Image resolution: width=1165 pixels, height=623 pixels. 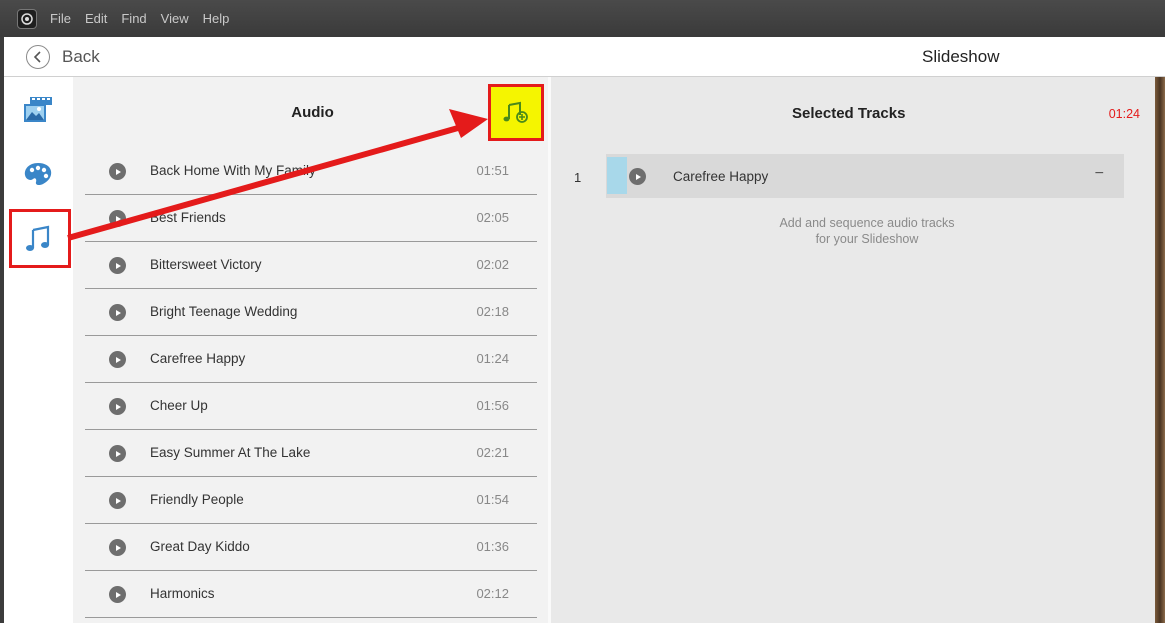 I want to click on track-name: Bittersweet Victory, so click(x=206, y=264).